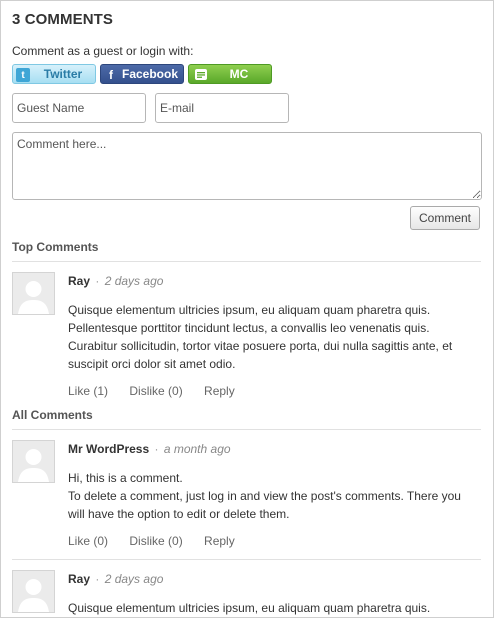  Describe the element at coordinates (88, 541) in the screenshot. I see `like-button: Like (0)` at that location.